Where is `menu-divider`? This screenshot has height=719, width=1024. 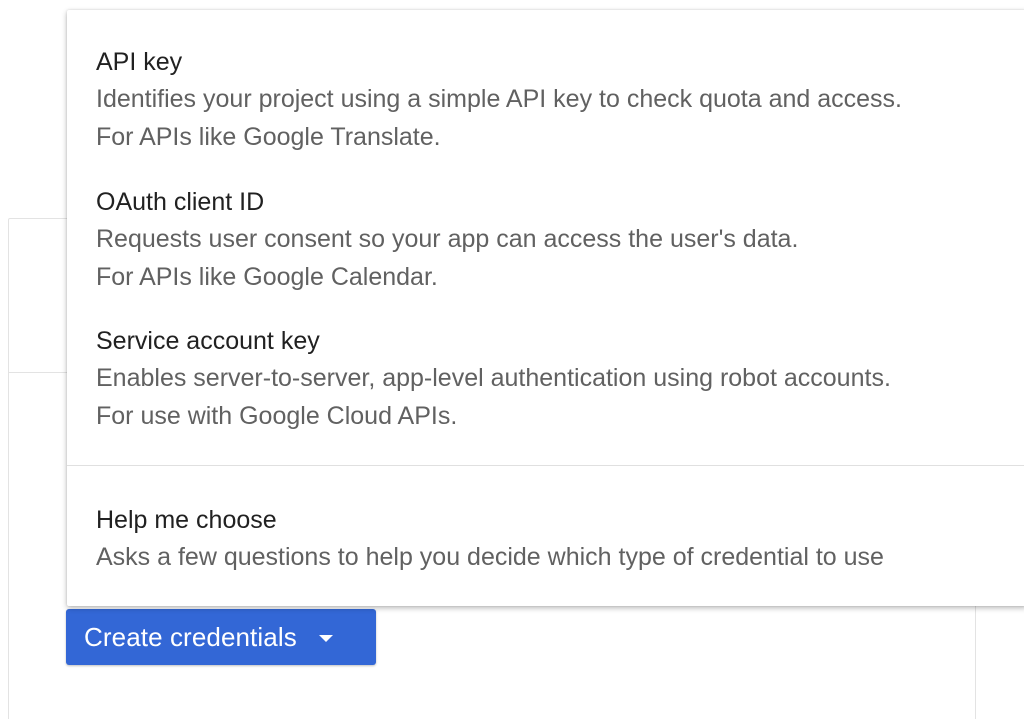 menu-divider is located at coordinates (545, 465).